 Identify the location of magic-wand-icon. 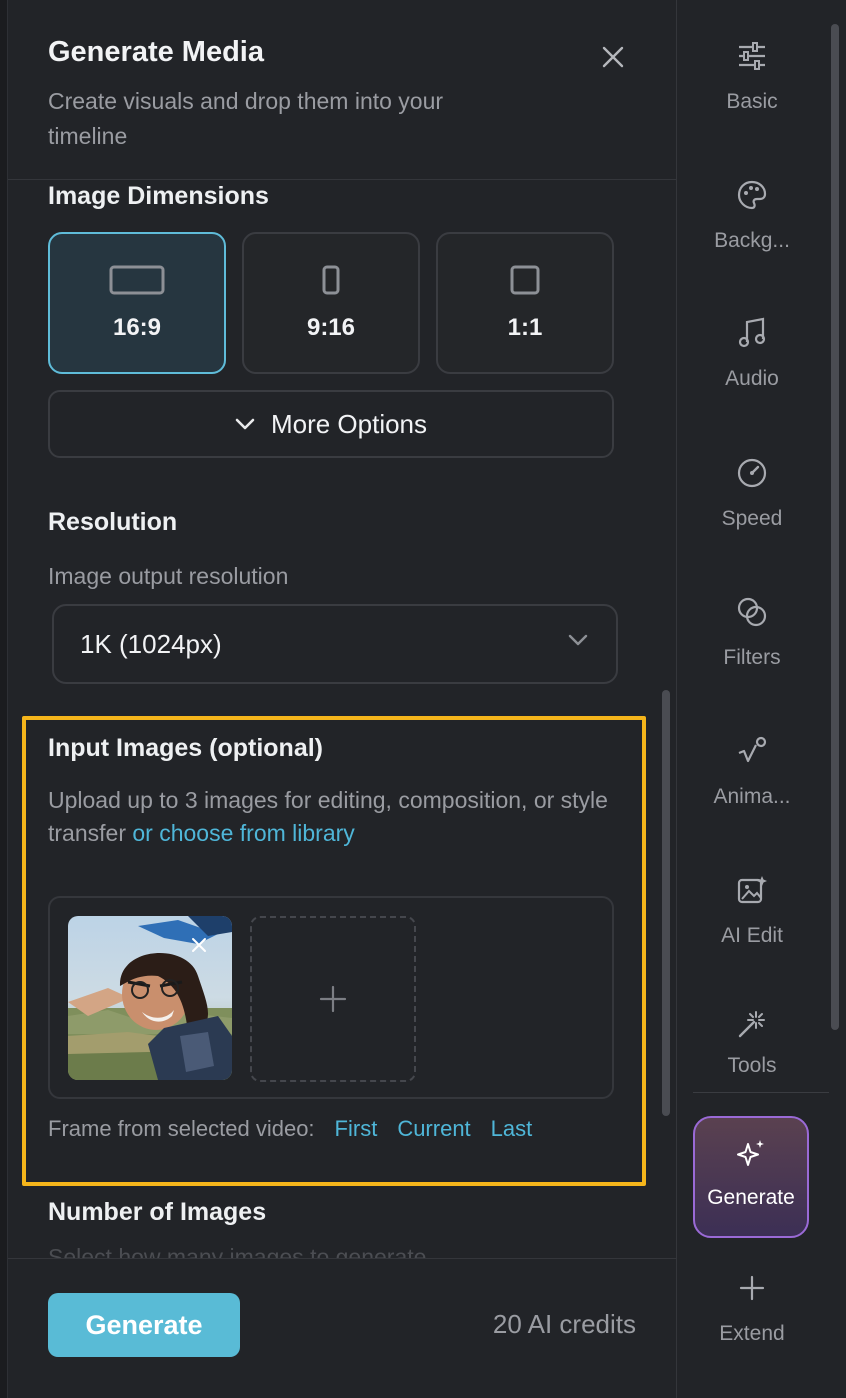
(751, 1024).